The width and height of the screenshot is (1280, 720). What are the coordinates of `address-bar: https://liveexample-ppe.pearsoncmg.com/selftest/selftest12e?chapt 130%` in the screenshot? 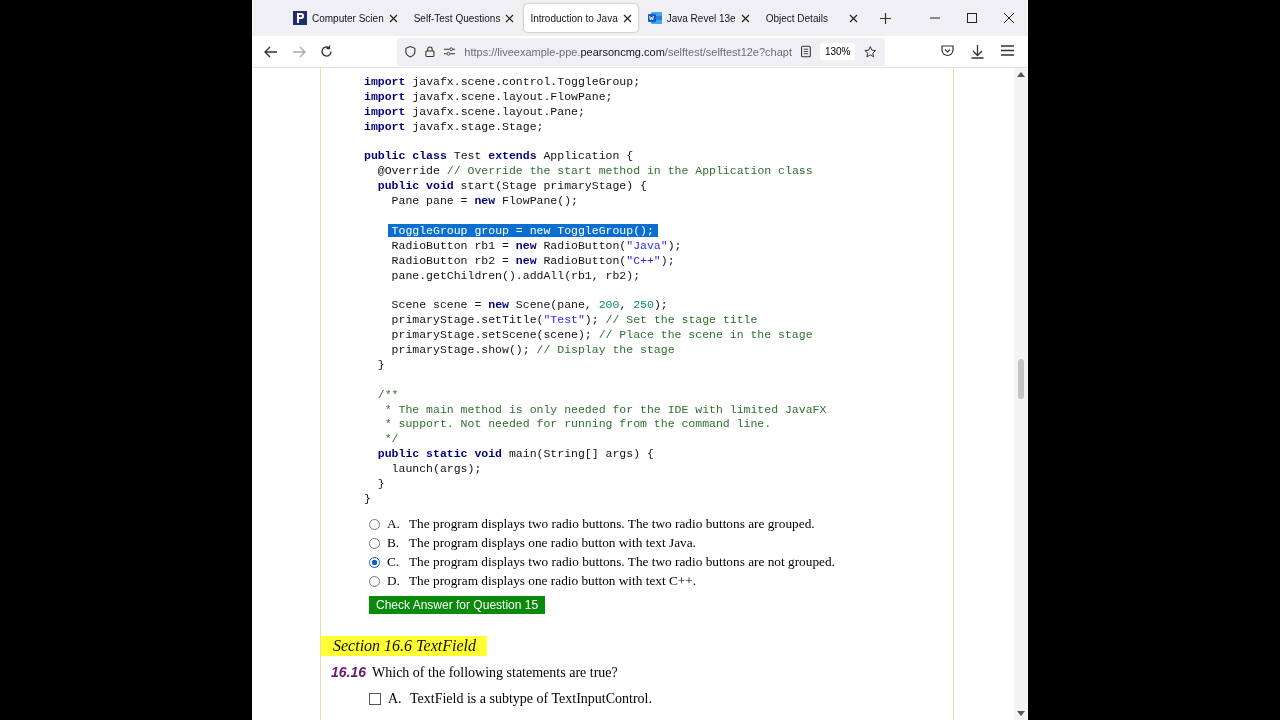 It's located at (641, 51).